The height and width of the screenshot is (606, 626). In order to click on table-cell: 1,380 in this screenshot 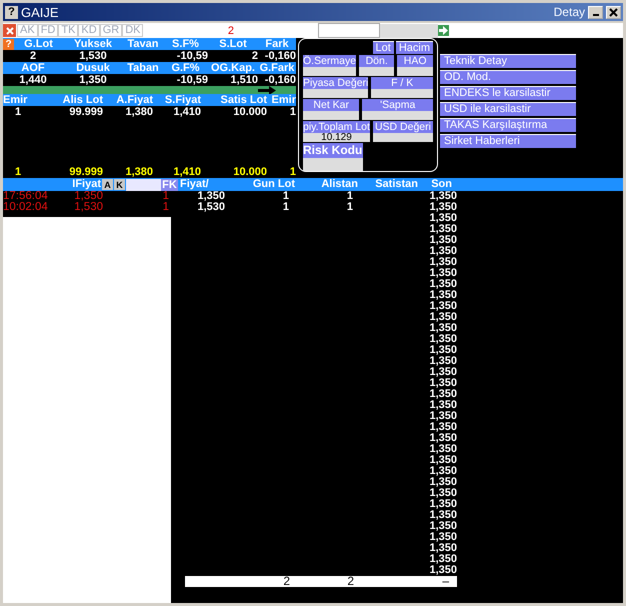, I will do `click(139, 112)`.